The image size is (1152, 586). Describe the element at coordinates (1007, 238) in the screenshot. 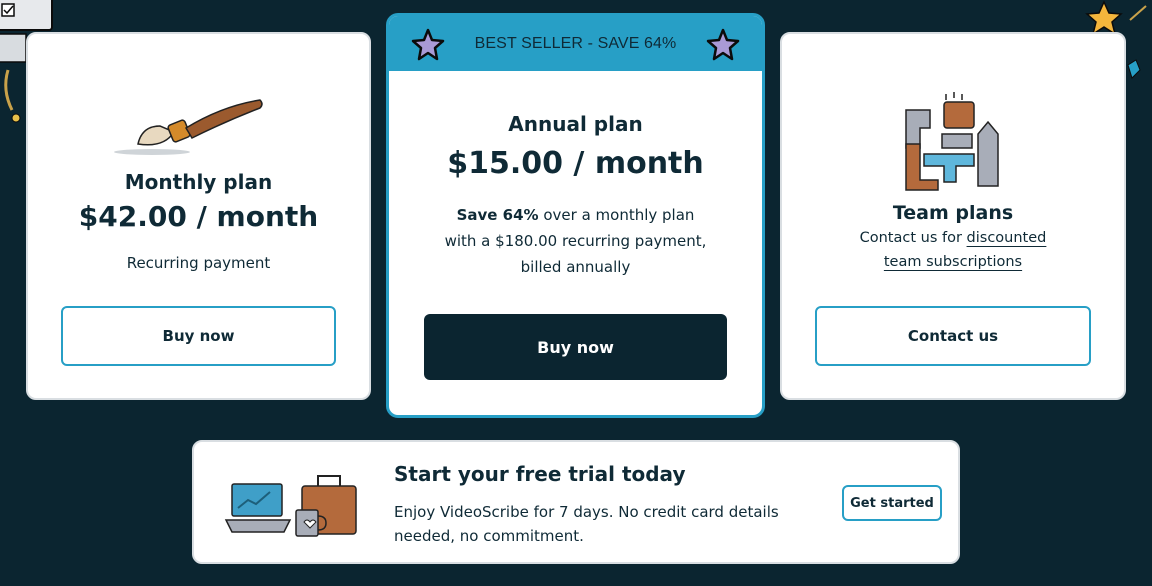

I see `discounted-link: discounted` at that location.